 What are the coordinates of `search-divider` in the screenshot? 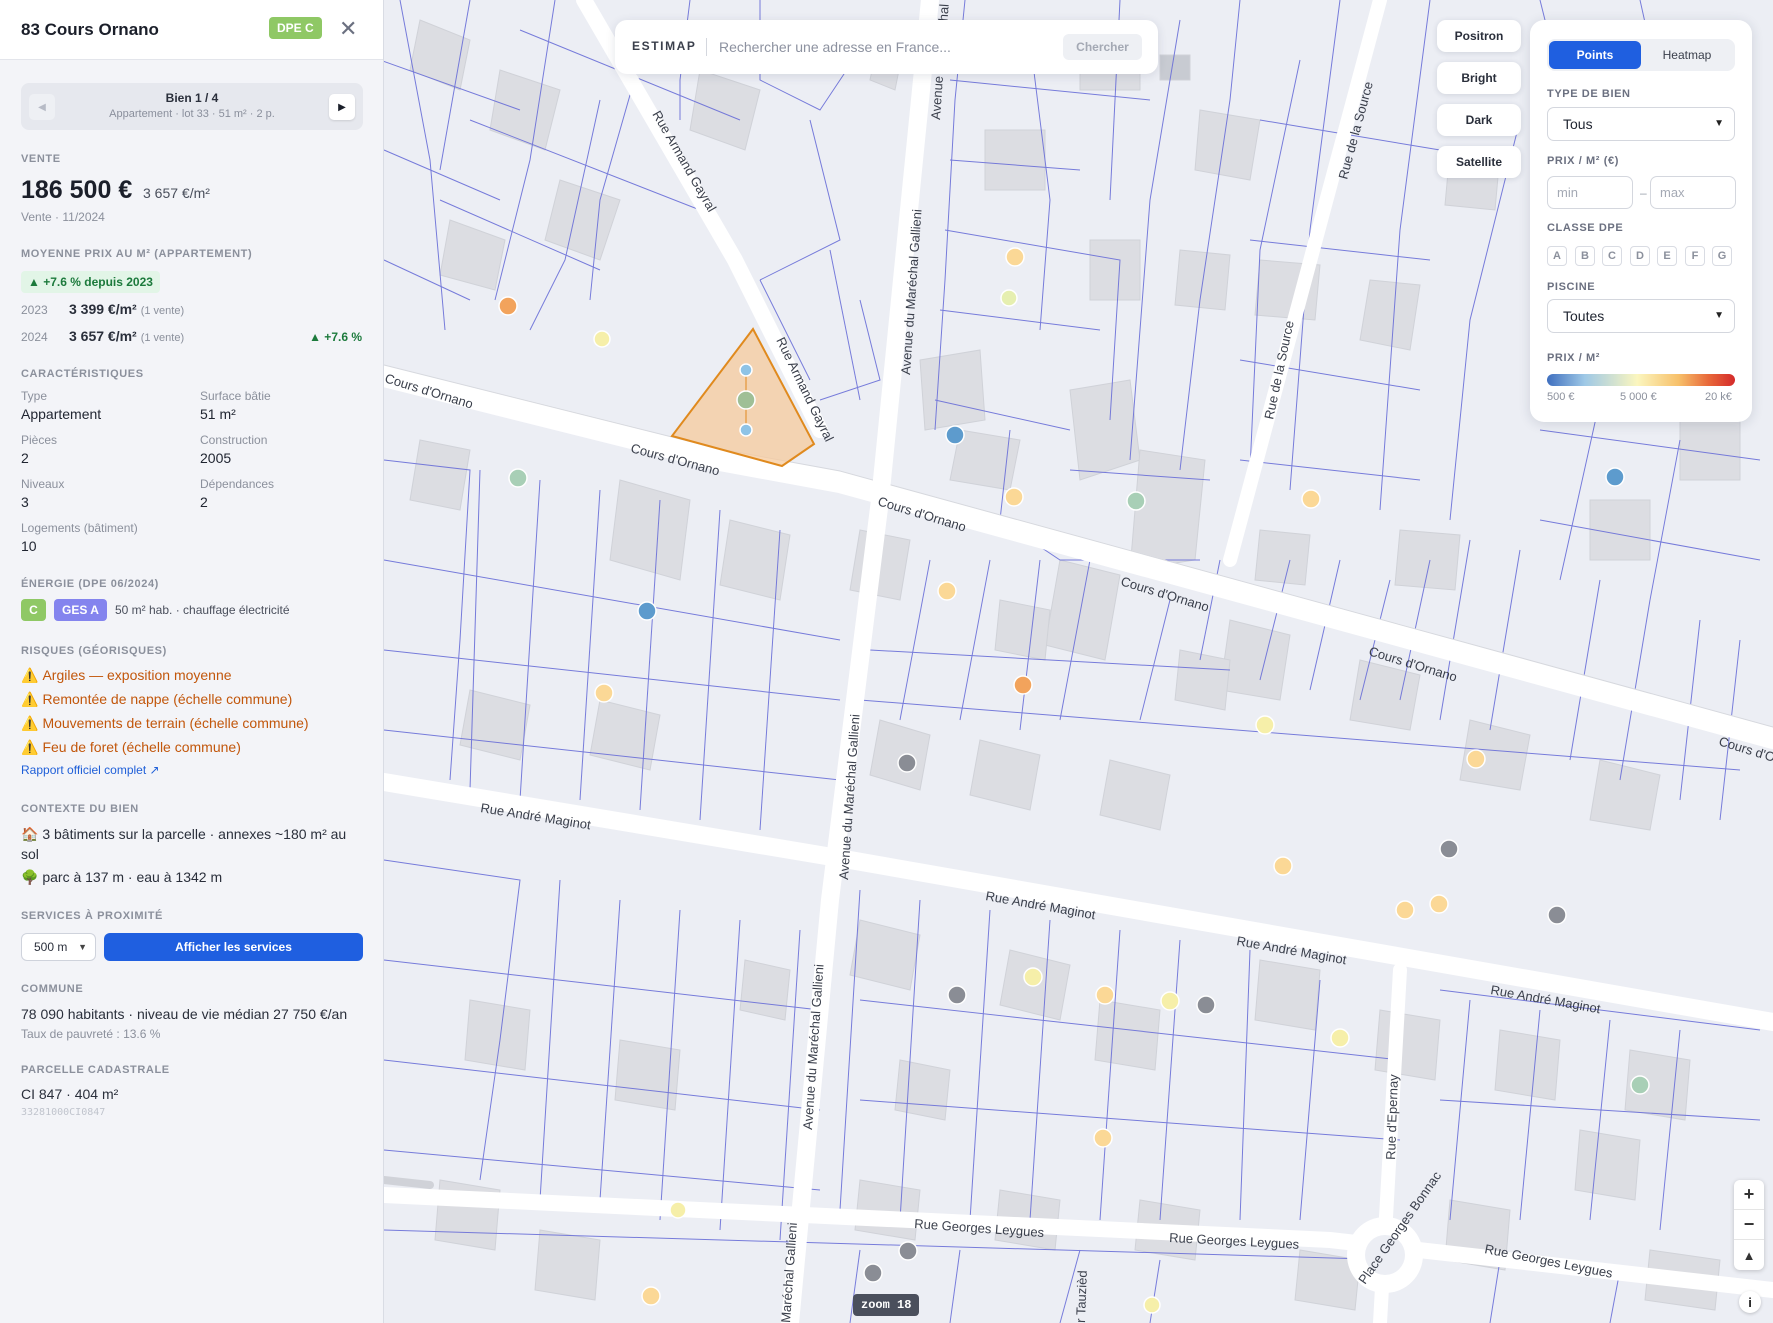 It's located at (706, 47).